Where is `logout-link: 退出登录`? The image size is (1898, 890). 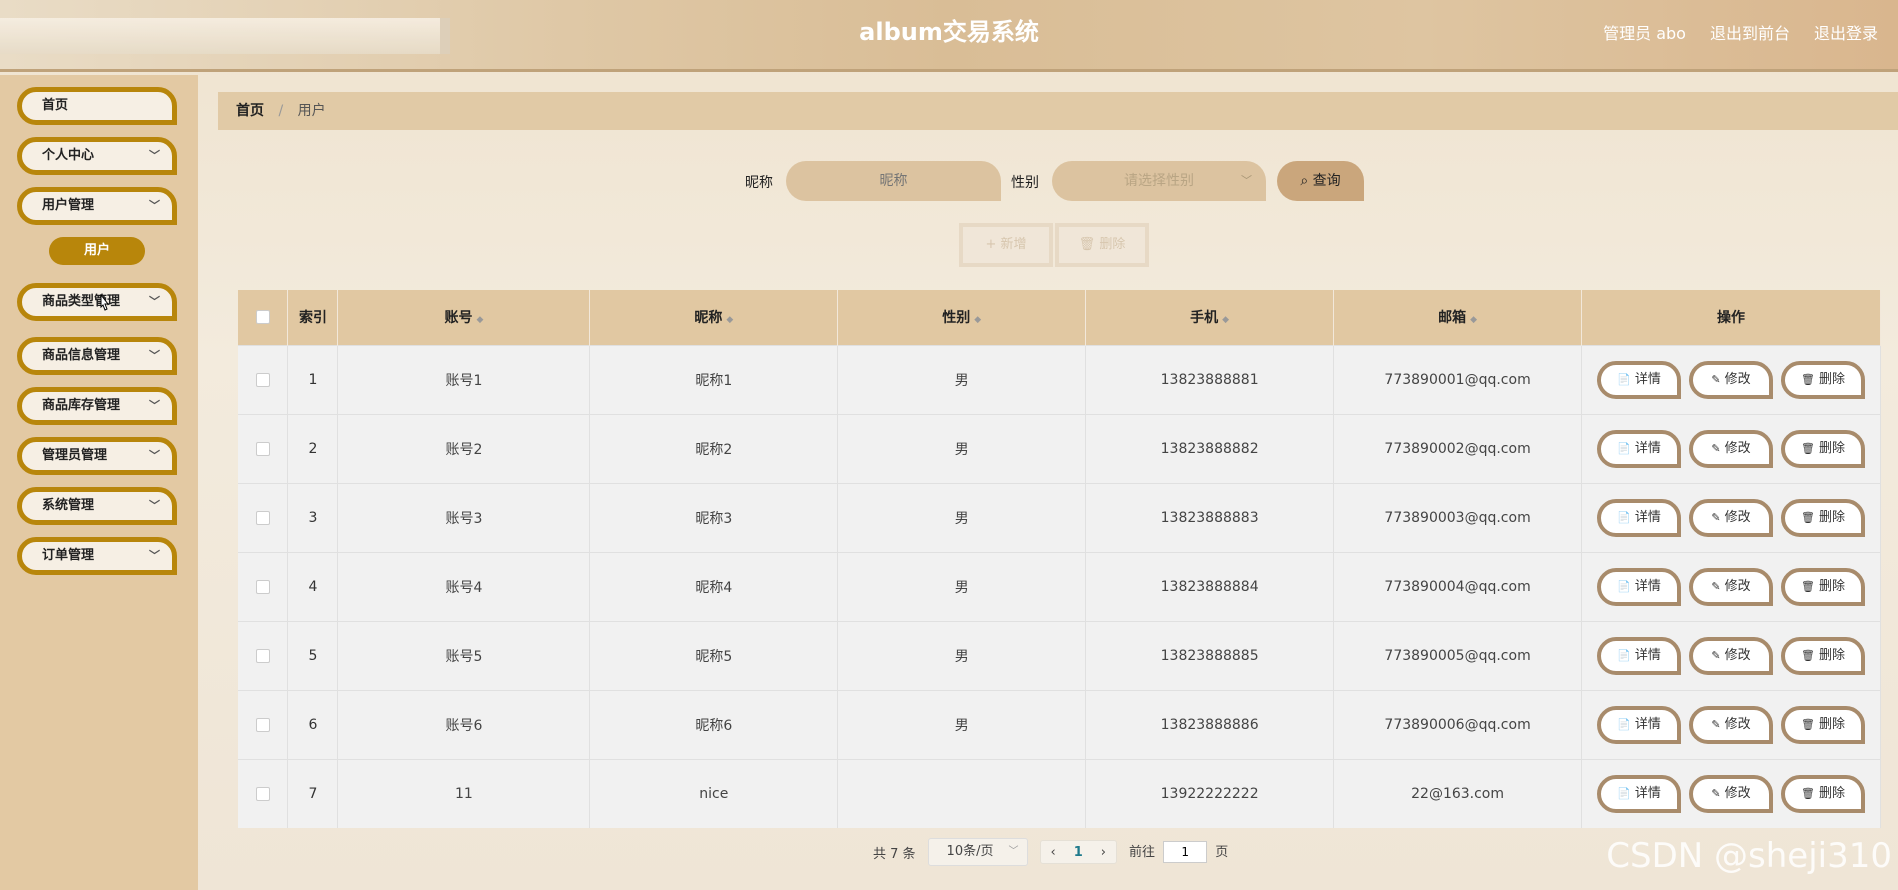 logout-link: 退出登录 is located at coordinates (1846, 32).